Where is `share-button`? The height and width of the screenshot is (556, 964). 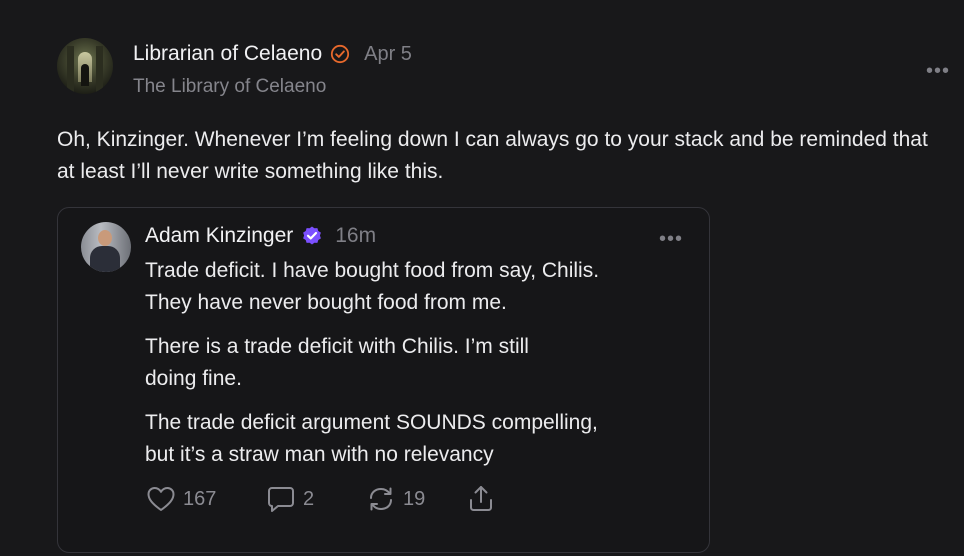 share-button is located at coordinates (481, 499).